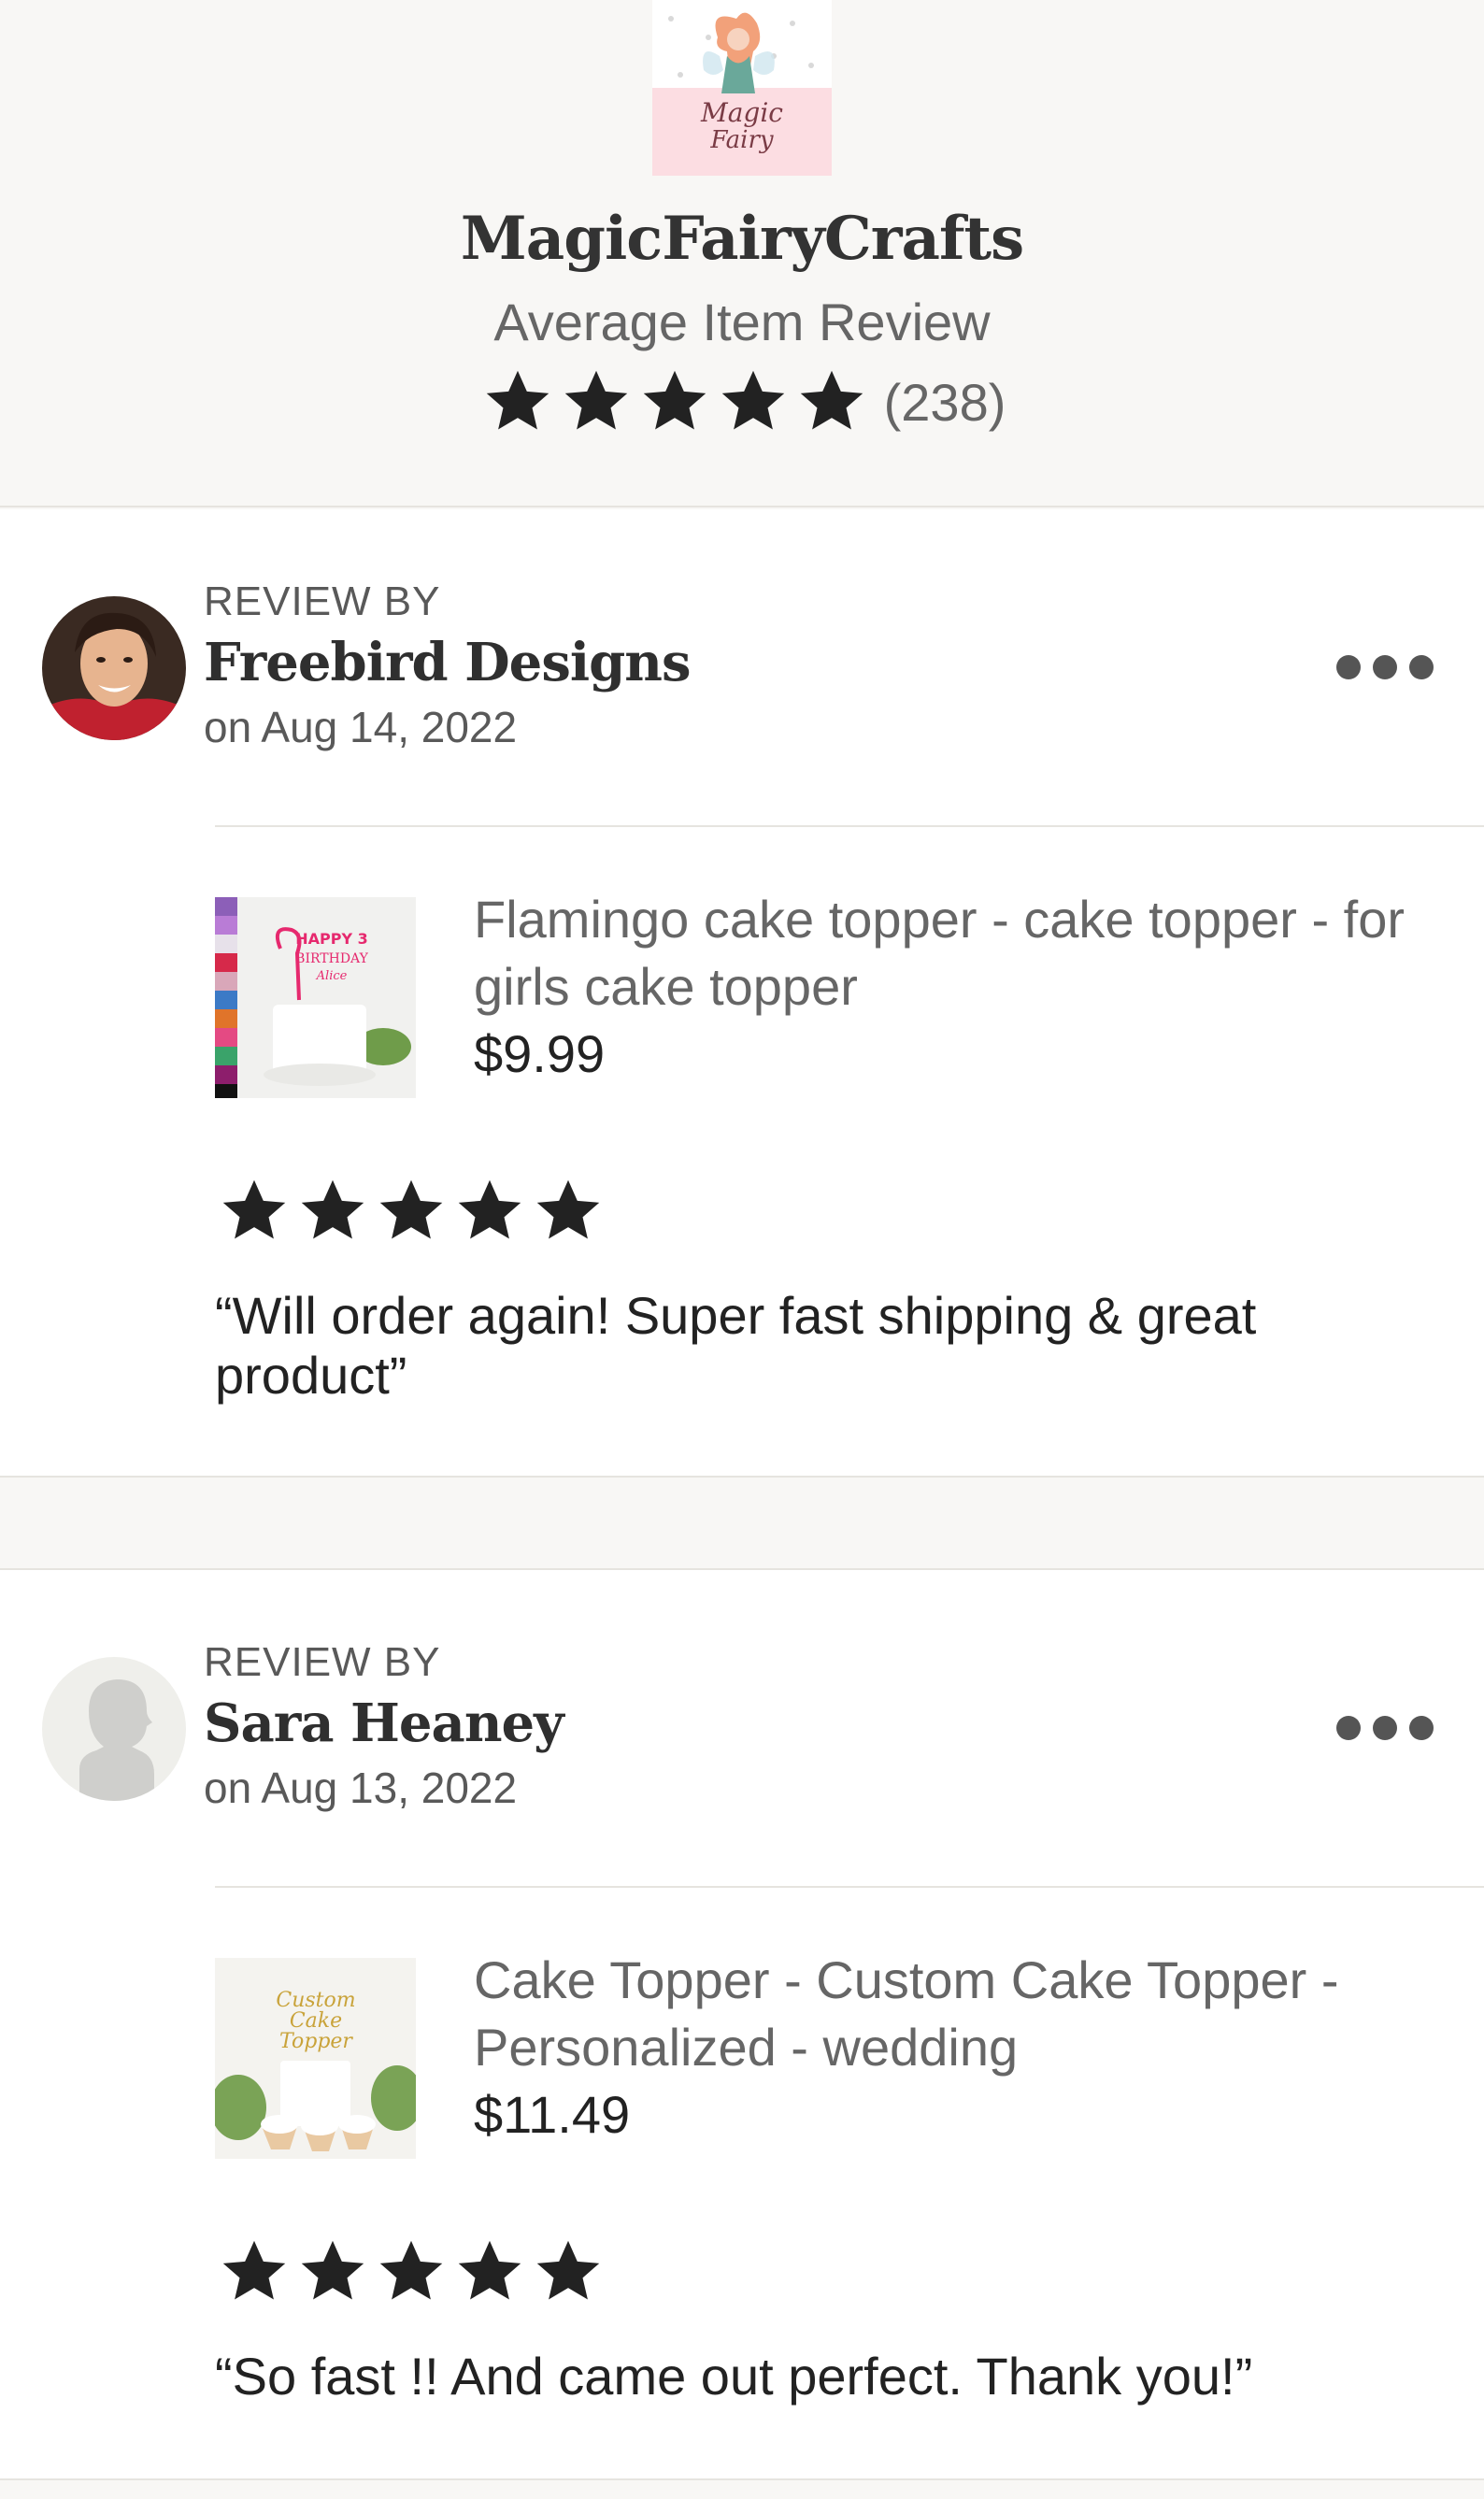 This screenshot has width=1484, height=2499. I want to click on svg-text: Alice, so click(332, 976).